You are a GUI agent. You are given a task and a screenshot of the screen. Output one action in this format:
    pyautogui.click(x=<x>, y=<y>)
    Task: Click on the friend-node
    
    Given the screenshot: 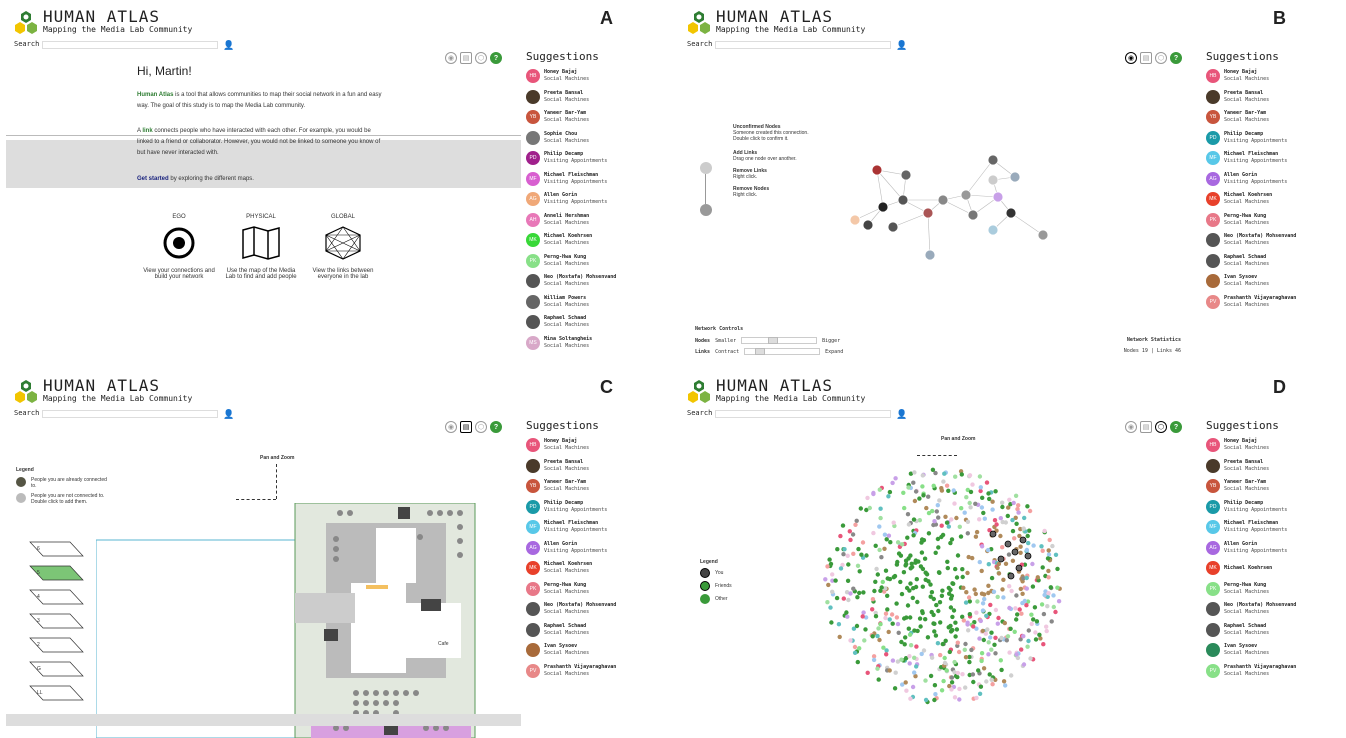 What is the action you would take?
    pyautogui.click(x=1001, y=559)
    